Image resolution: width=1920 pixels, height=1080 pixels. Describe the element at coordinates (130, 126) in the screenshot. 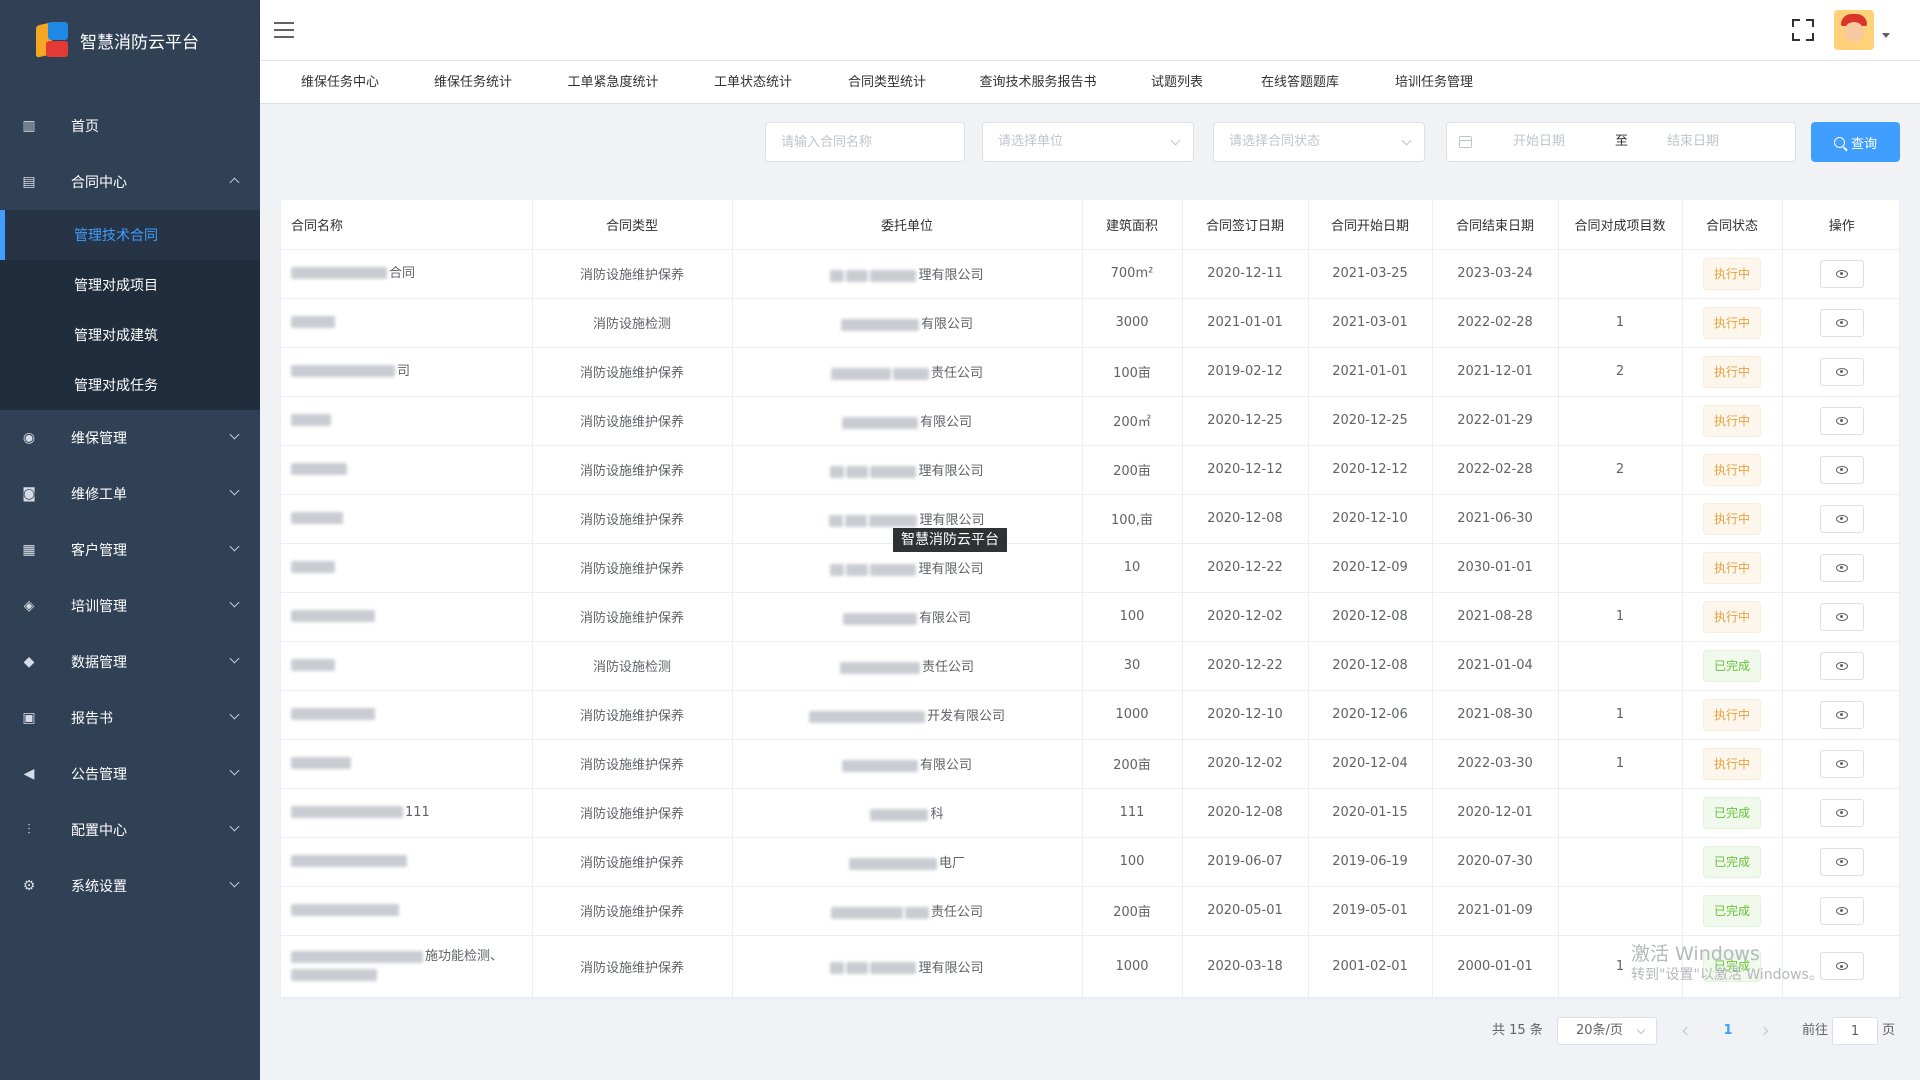

I see `sidebar-item-0: ▥ 首页` at that location.